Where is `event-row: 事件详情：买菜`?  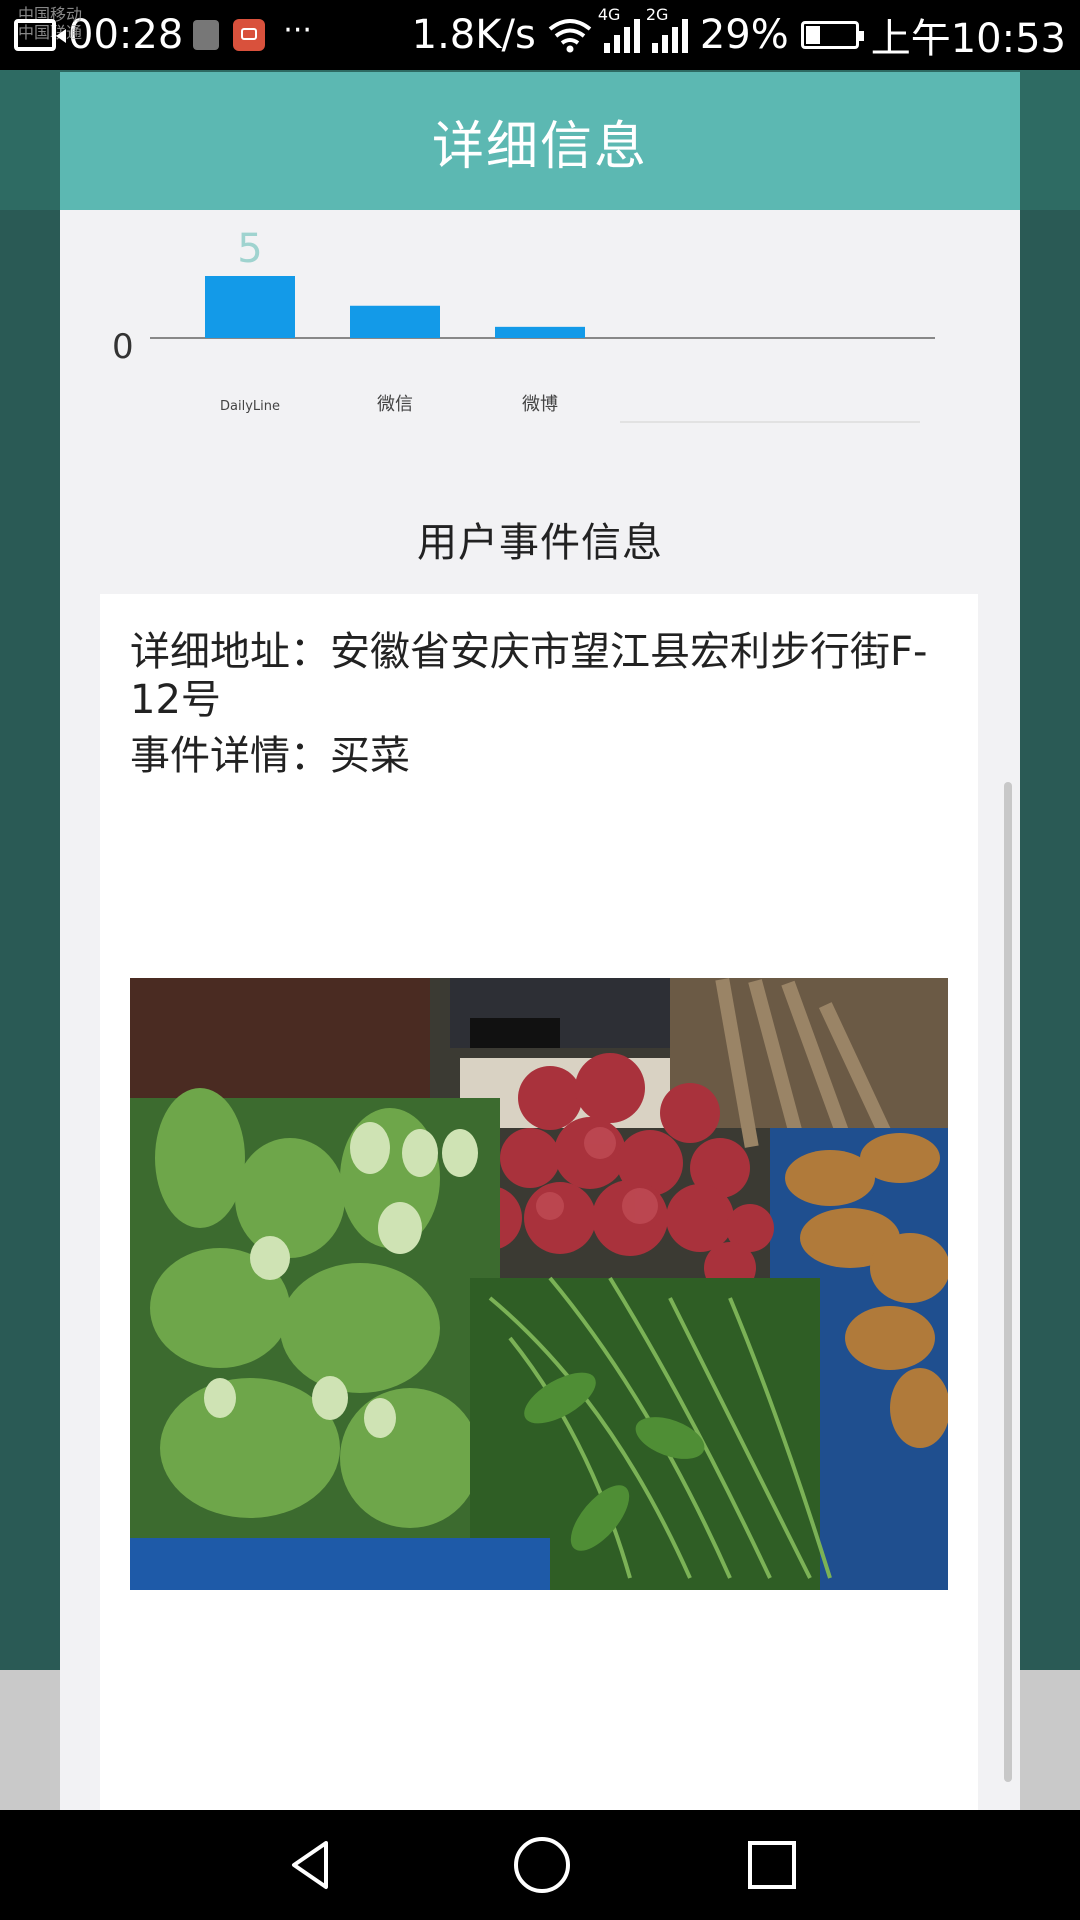 event-row: 事件详情：买菜 is located at coordinates (539, 756).